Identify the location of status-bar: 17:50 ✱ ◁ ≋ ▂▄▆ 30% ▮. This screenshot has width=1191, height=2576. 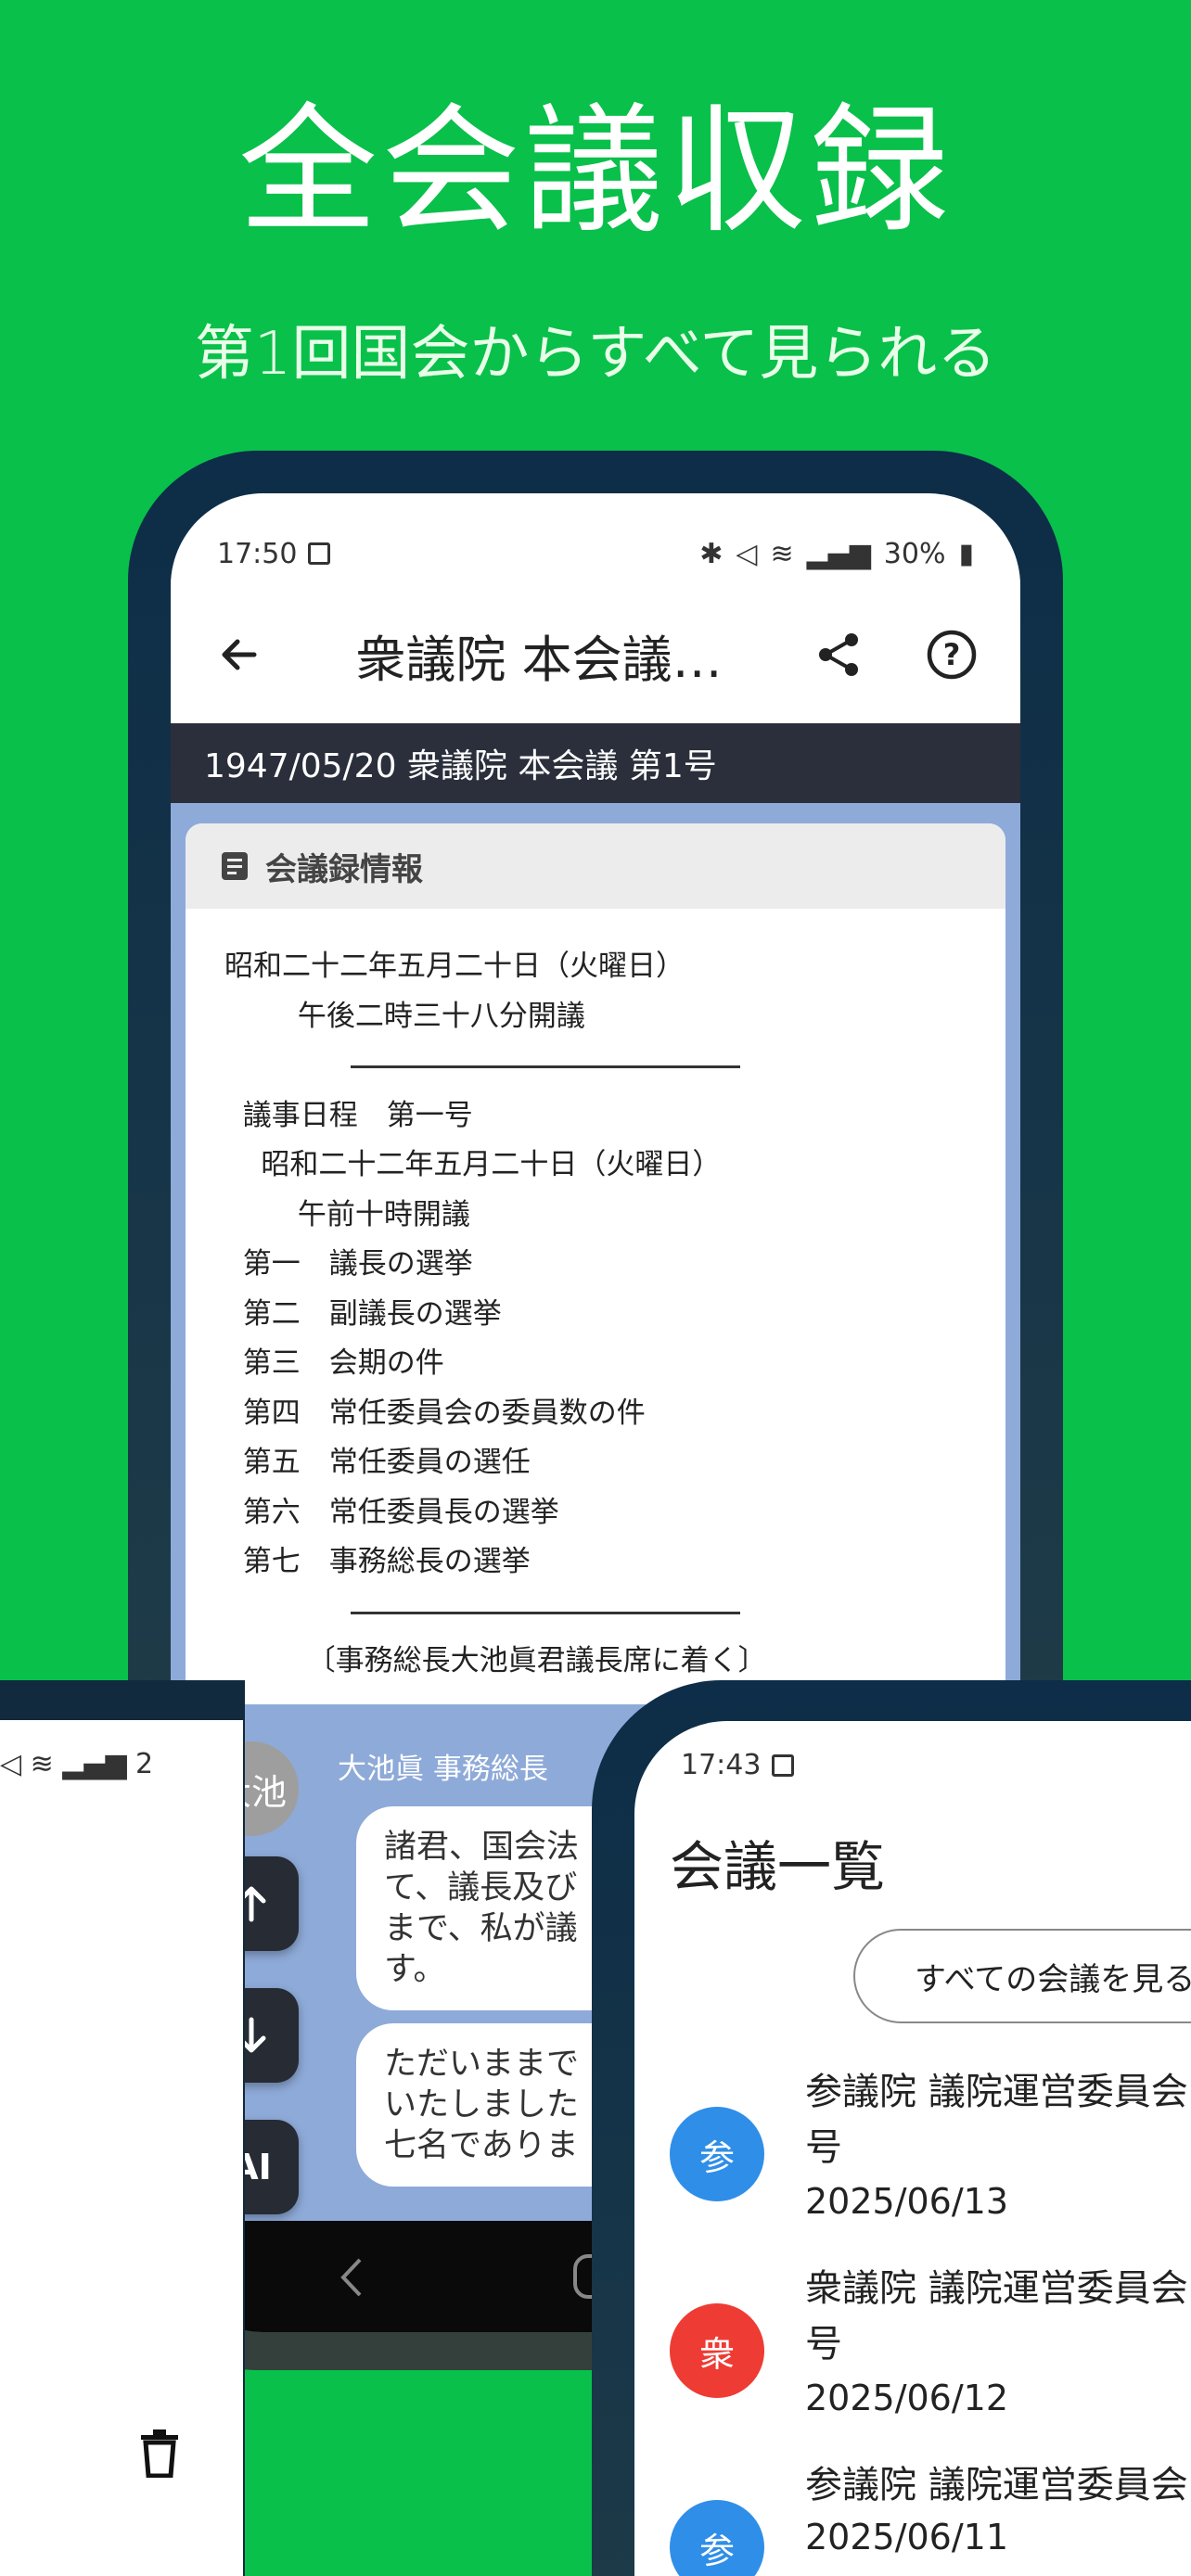
(595, 539).